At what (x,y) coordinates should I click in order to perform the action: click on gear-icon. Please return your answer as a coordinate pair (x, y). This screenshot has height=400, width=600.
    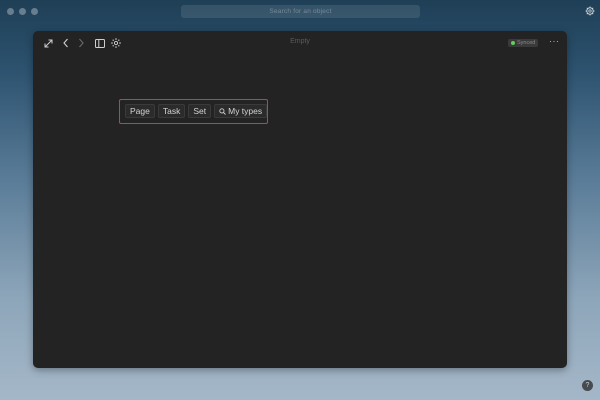
    Looking at the image, I should click on (590, 11).